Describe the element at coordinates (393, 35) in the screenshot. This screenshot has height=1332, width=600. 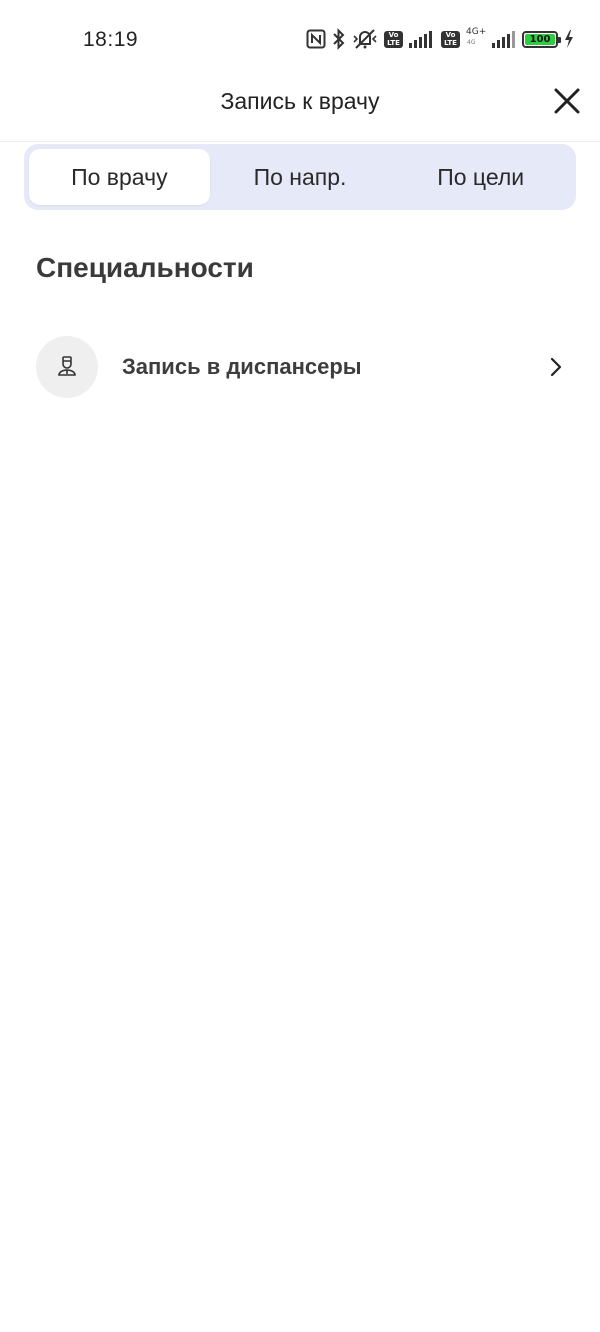
I see `volte-top-text: Vo` at that location.